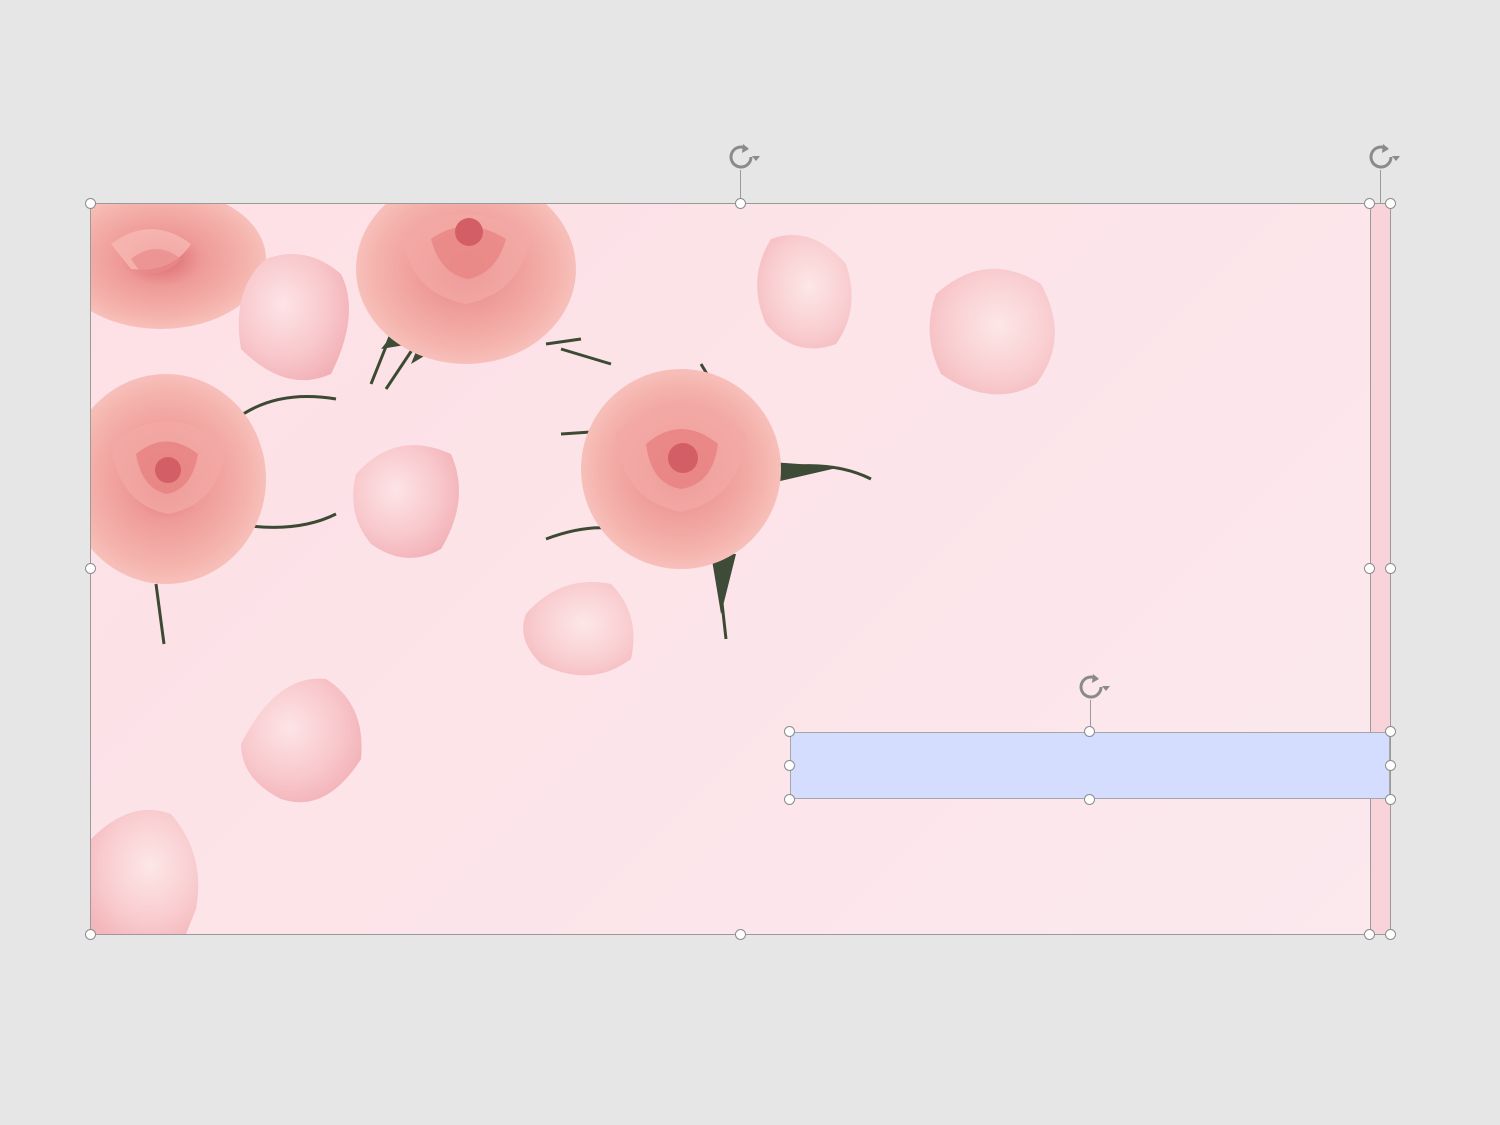 The width and height of the screenshot is (1500, 1125). Describe the element at coordinates (1380, 187) in the screenshot. I see `rotate-stem` at that location.